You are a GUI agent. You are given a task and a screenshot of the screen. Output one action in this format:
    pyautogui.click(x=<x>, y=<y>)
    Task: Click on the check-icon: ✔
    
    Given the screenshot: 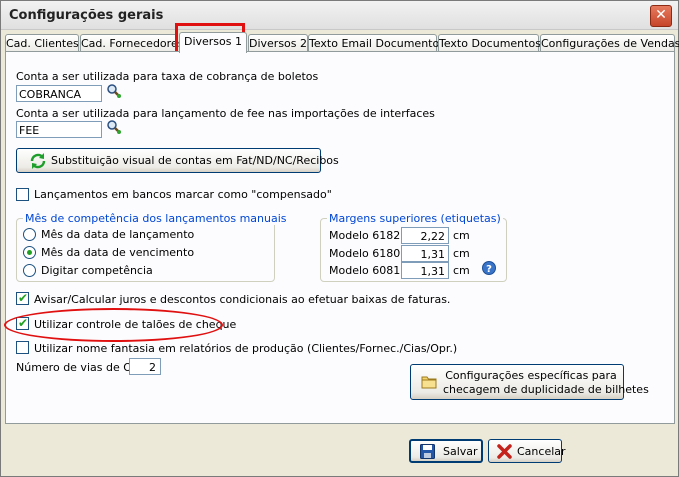 What is the action you would take?
    pyautogui.click(x=23, y=298)
    